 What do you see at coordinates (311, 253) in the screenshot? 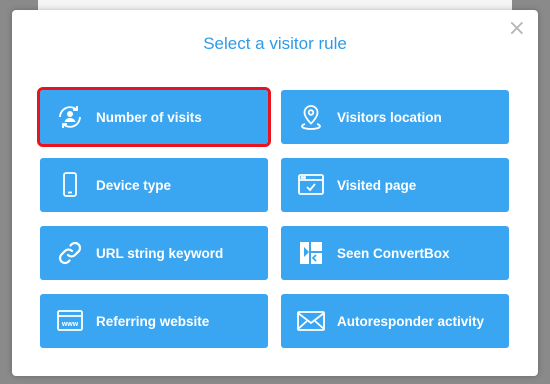
I see `convertbox-logo-icon` at bounding box center [311, 253].